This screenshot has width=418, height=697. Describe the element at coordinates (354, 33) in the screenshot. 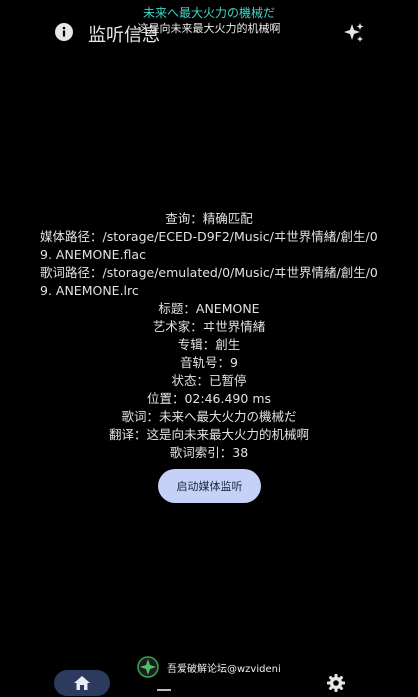

I see `sparkle-icon` at that location.